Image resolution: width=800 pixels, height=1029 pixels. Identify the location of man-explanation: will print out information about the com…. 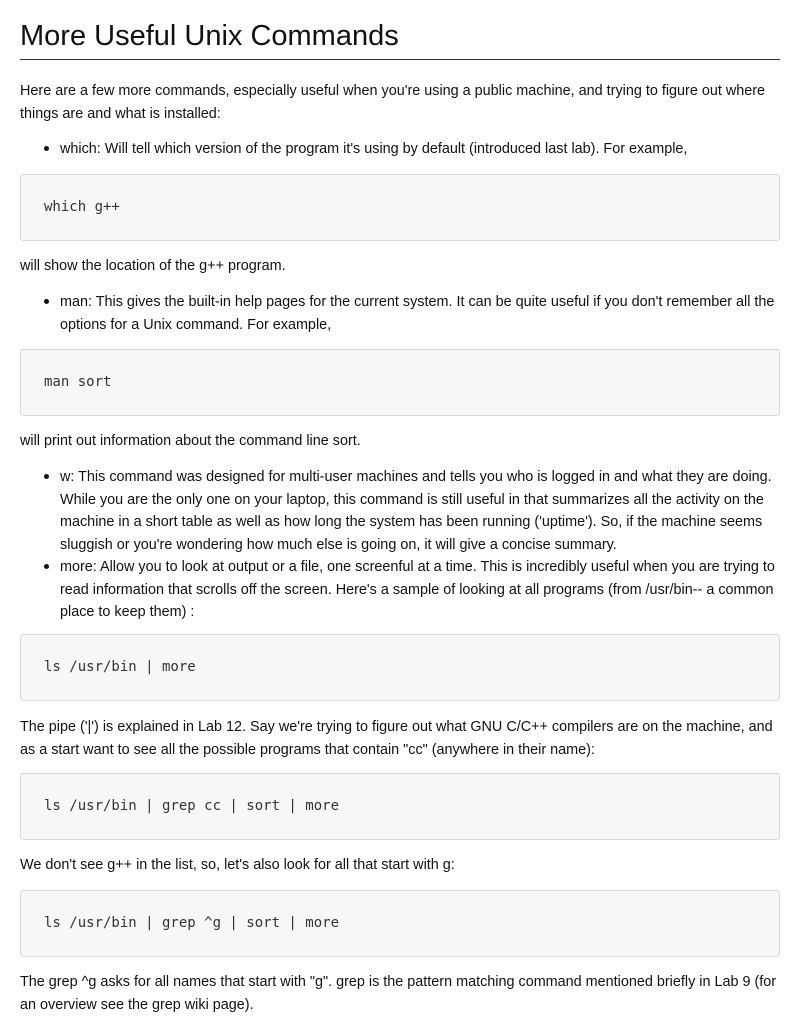
(190, 441).